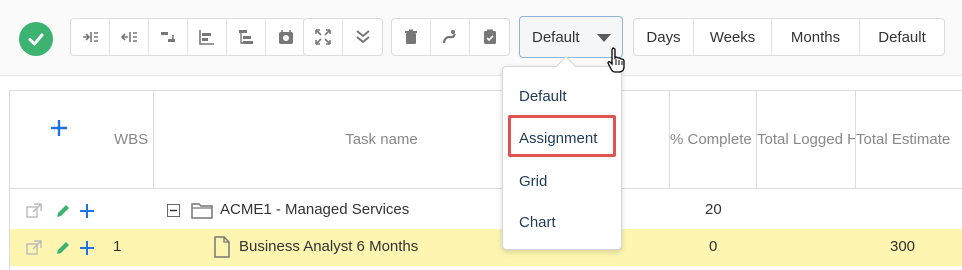  I want to click on link-tasks-button, so click(168, 37).